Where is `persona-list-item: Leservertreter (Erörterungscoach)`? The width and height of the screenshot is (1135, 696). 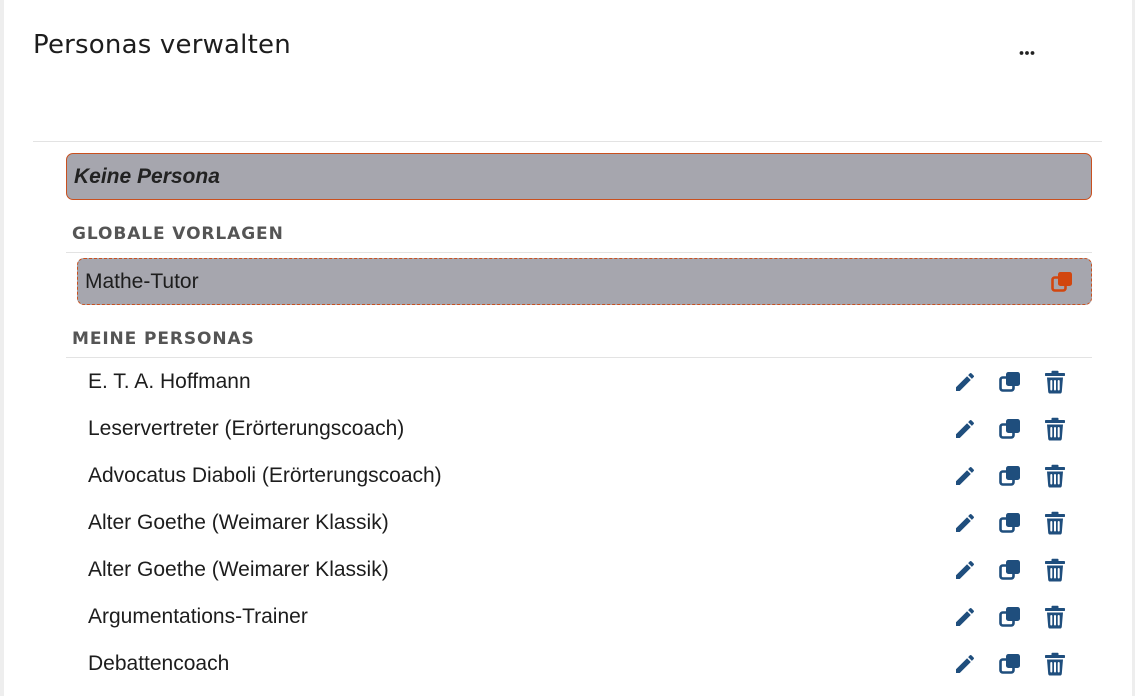
persona-list-item: Leservertreter (Erörterungscoach) is located at coordinates (579, 428).